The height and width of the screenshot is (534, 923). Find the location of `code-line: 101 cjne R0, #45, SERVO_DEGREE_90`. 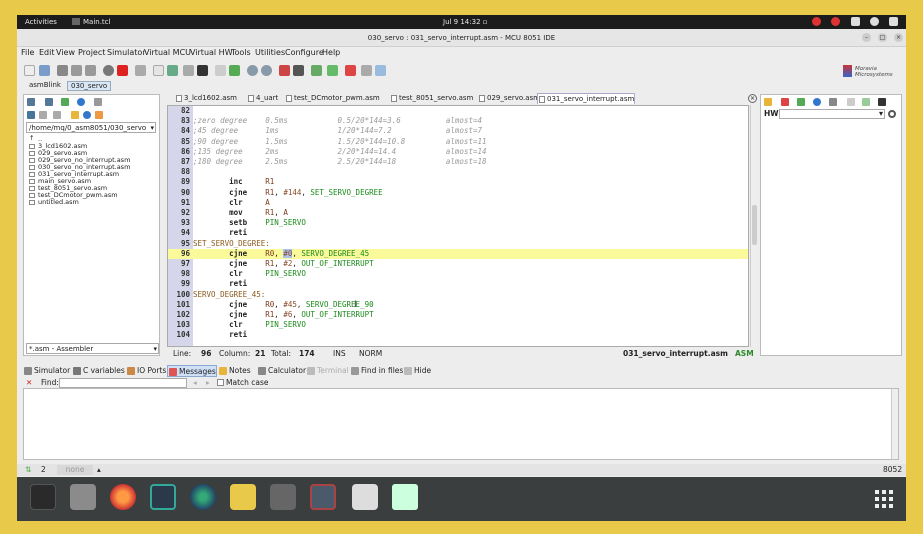

code-line: 101 cjne R0, #45, SERVO_DEGREE_90 is located at coordinates (458, 305).